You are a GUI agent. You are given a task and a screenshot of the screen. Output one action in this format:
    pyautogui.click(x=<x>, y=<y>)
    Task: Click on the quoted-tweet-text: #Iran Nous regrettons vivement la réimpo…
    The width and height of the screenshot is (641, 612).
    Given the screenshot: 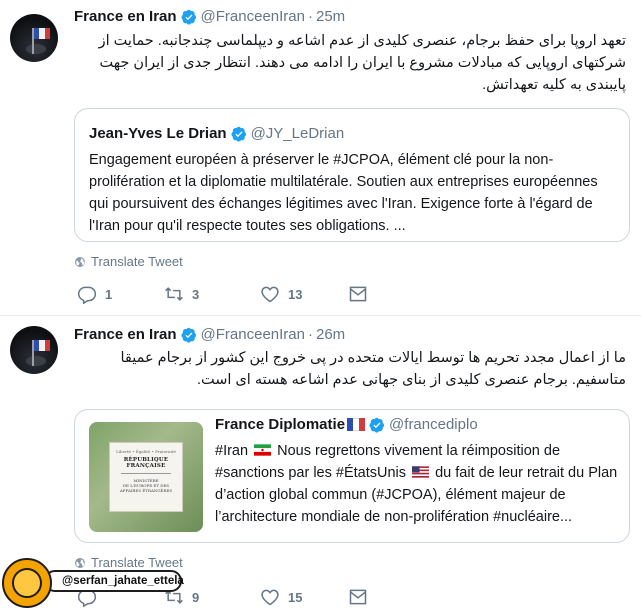 What is the action you would take?
    pyautogui.click(x=419, y=484)
    